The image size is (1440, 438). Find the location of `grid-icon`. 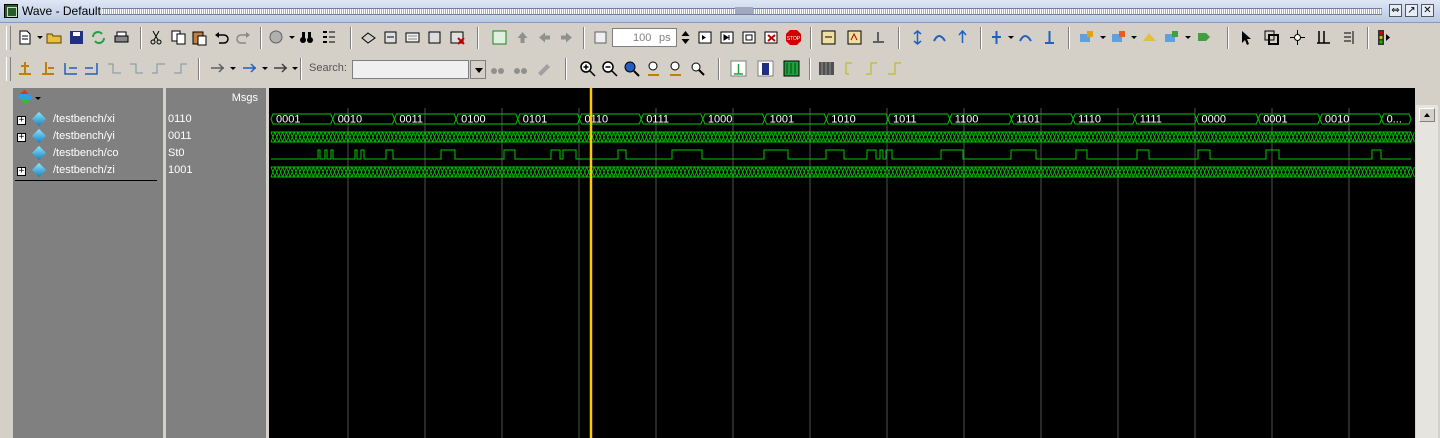

grid-icon is located at coordinates (826, 68).